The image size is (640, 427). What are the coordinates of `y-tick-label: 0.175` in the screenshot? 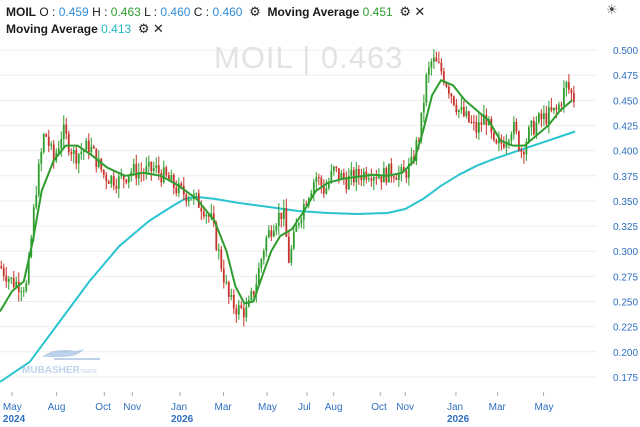 It's located at (625, 378).